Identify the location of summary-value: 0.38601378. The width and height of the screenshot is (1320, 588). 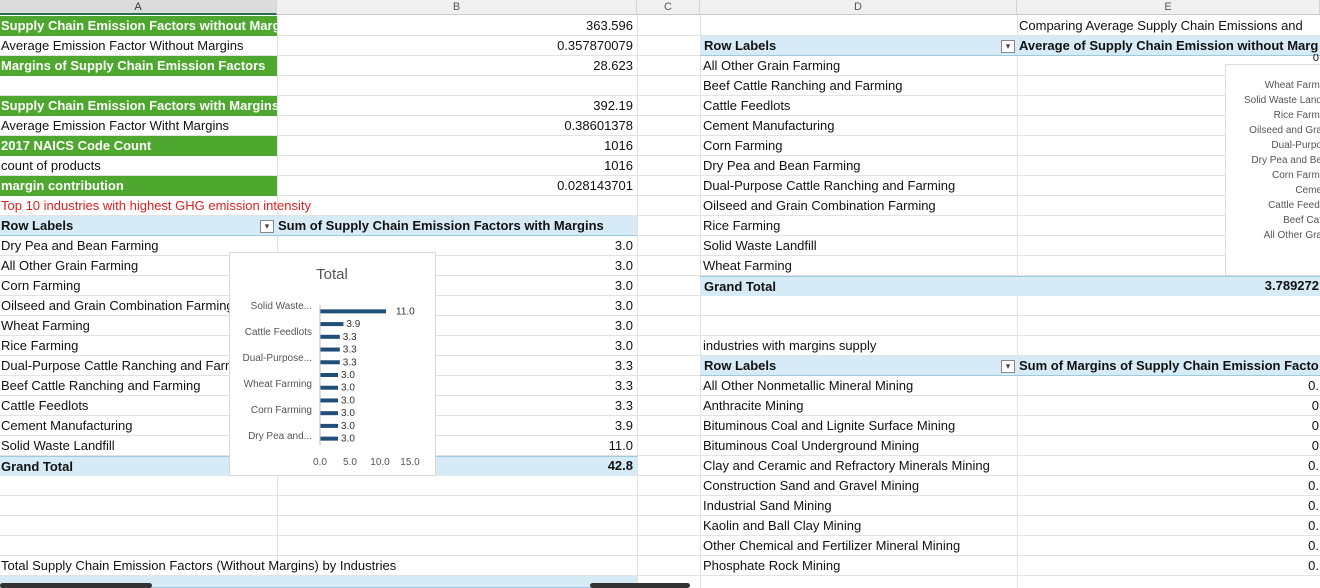
(598, 125).